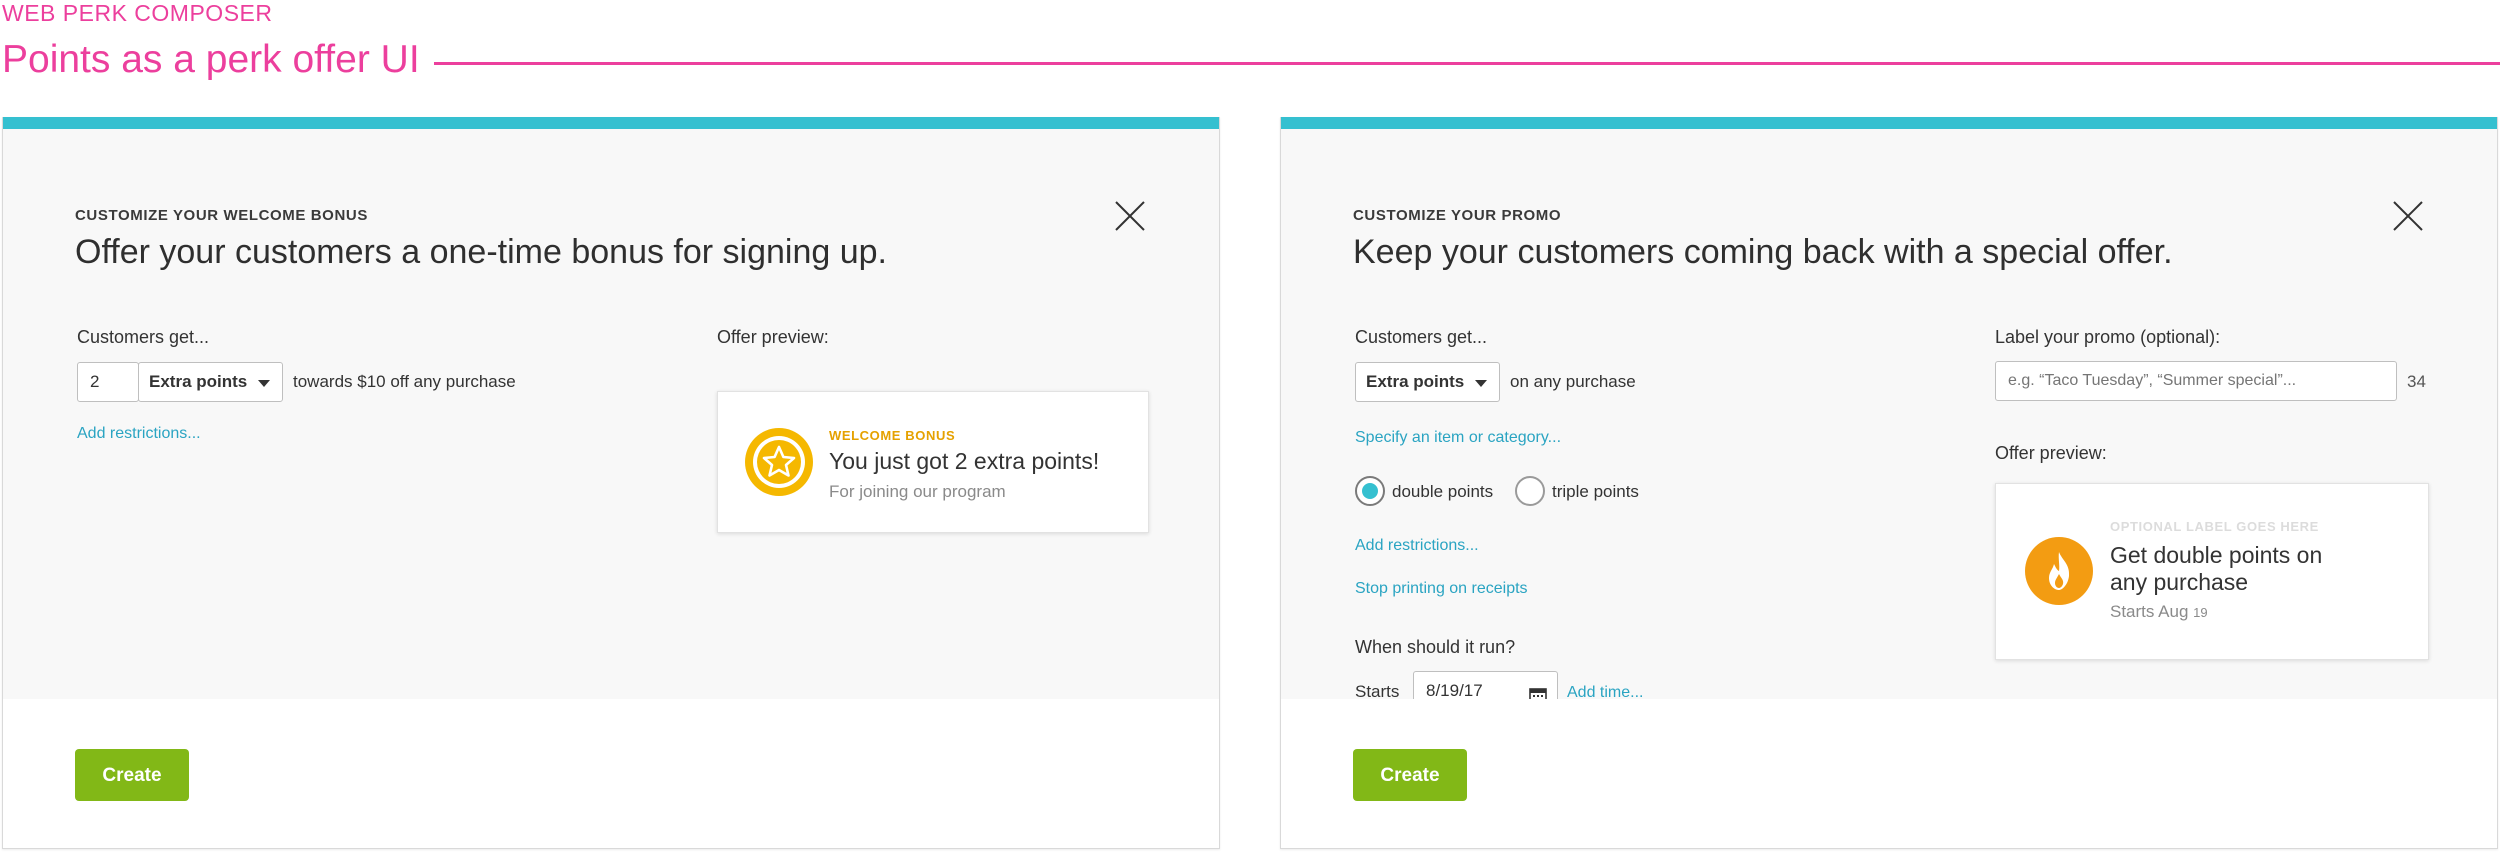 The width and height of the screenshot is (2500, 853). I want to click on towards-text: towards $10 off any purchase, so click(404, 381).